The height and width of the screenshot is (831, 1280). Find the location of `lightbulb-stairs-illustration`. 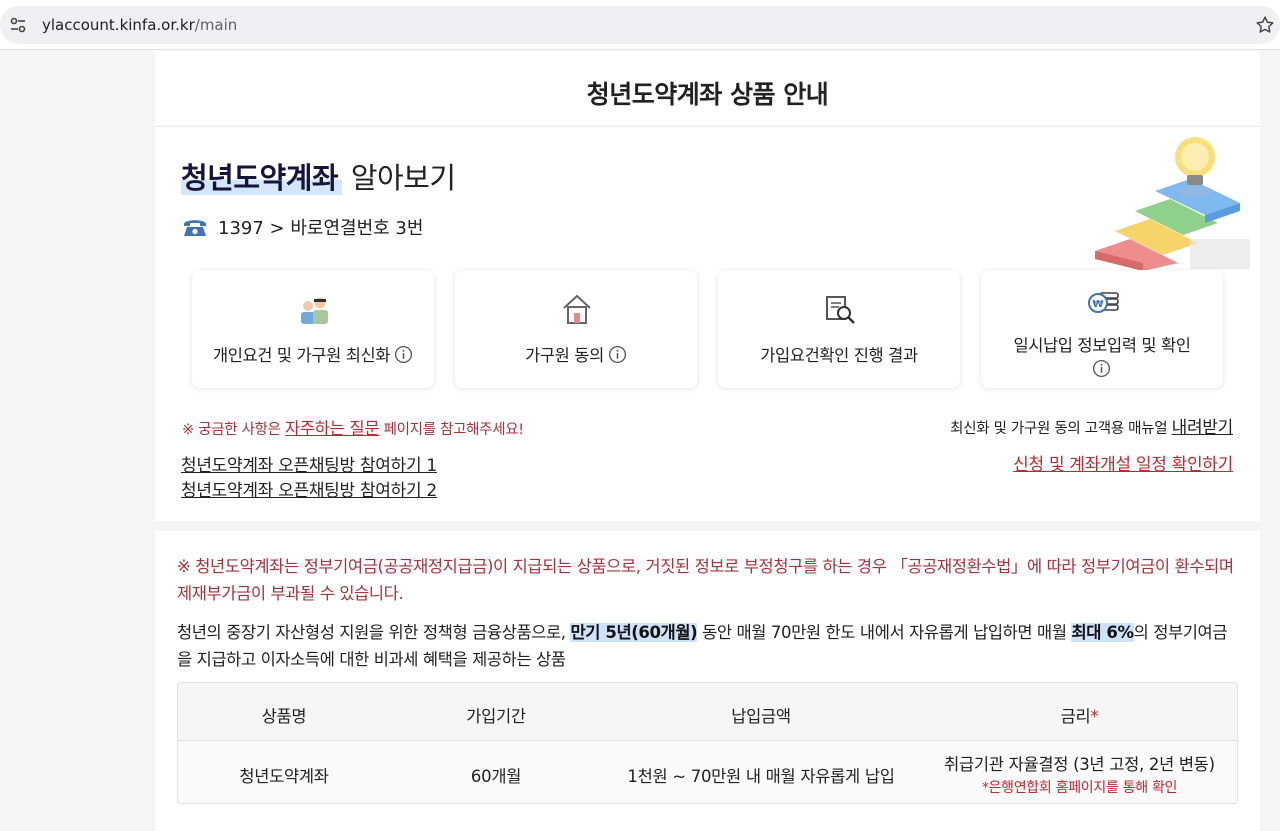

lightbulb-stairs-illustration is located at coordinates (1172, 204).